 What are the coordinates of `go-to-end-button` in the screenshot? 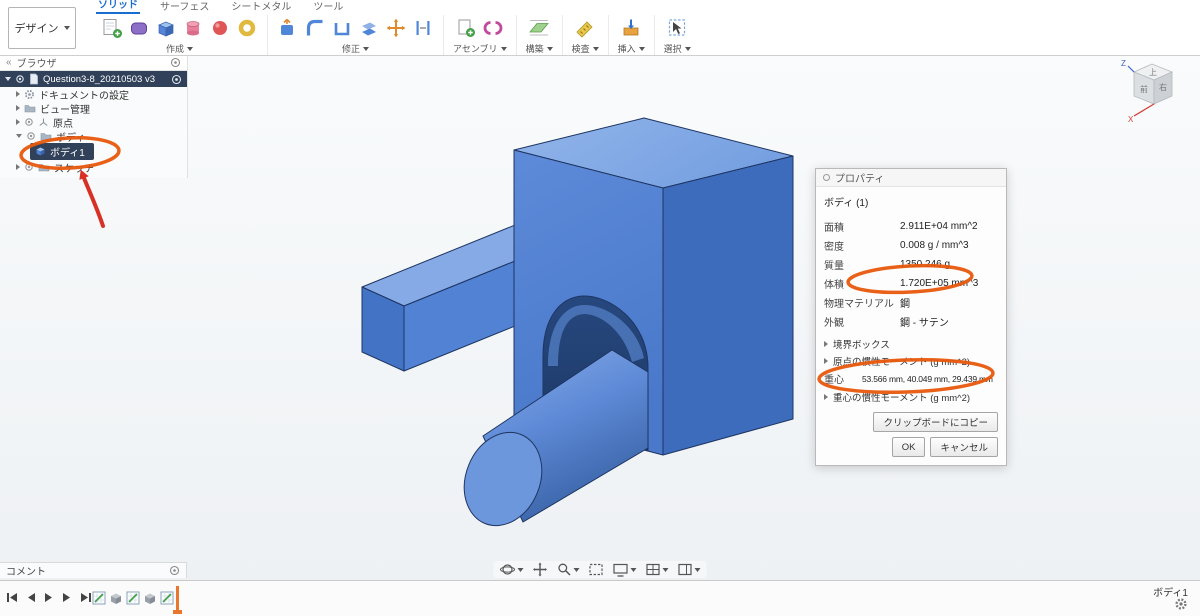 It's located at (86, 597).